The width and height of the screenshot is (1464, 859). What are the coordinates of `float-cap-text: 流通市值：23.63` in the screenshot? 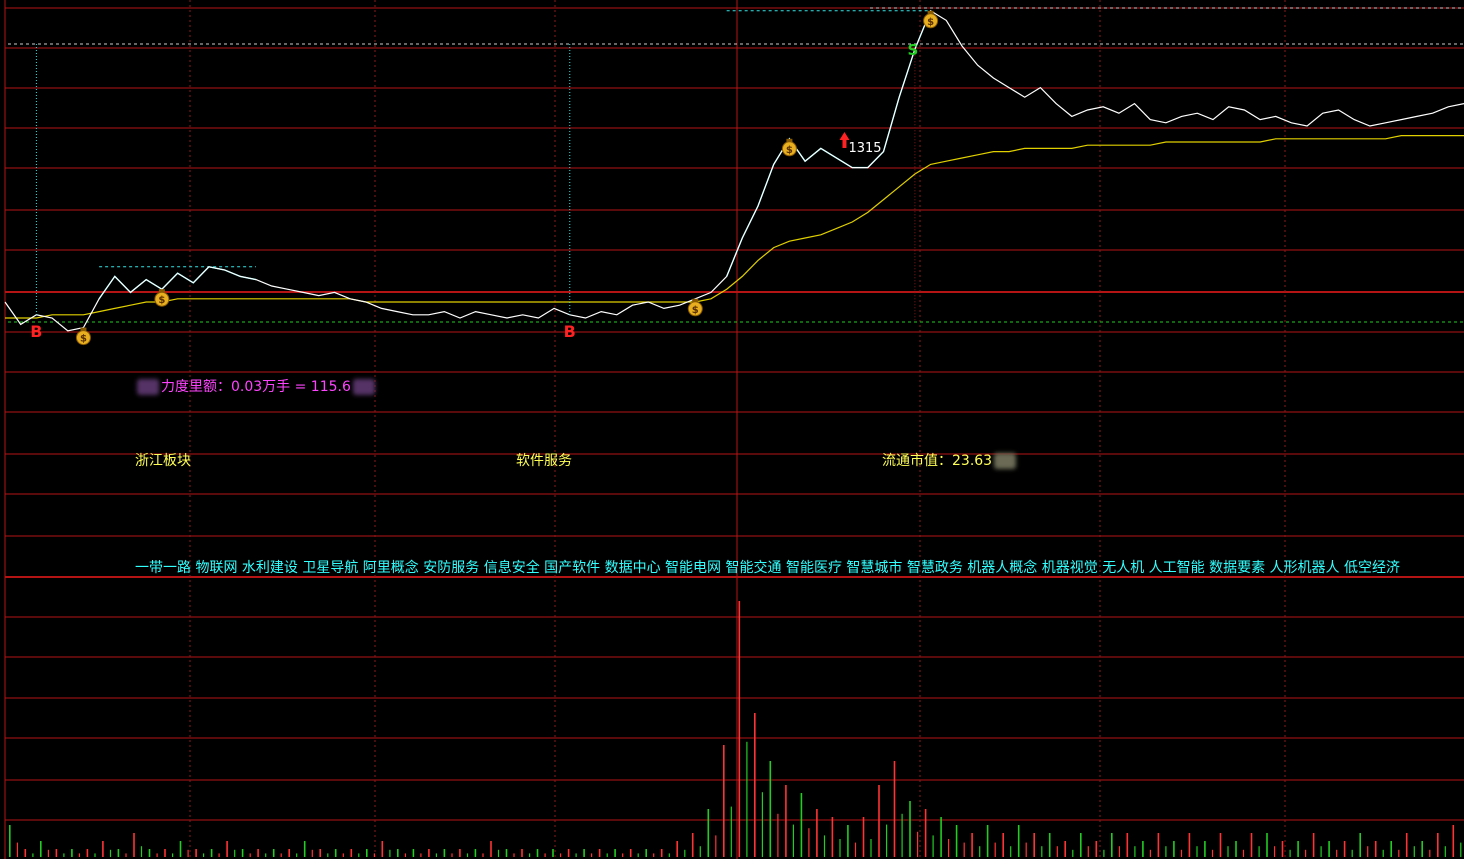 It's located at (950, 461).